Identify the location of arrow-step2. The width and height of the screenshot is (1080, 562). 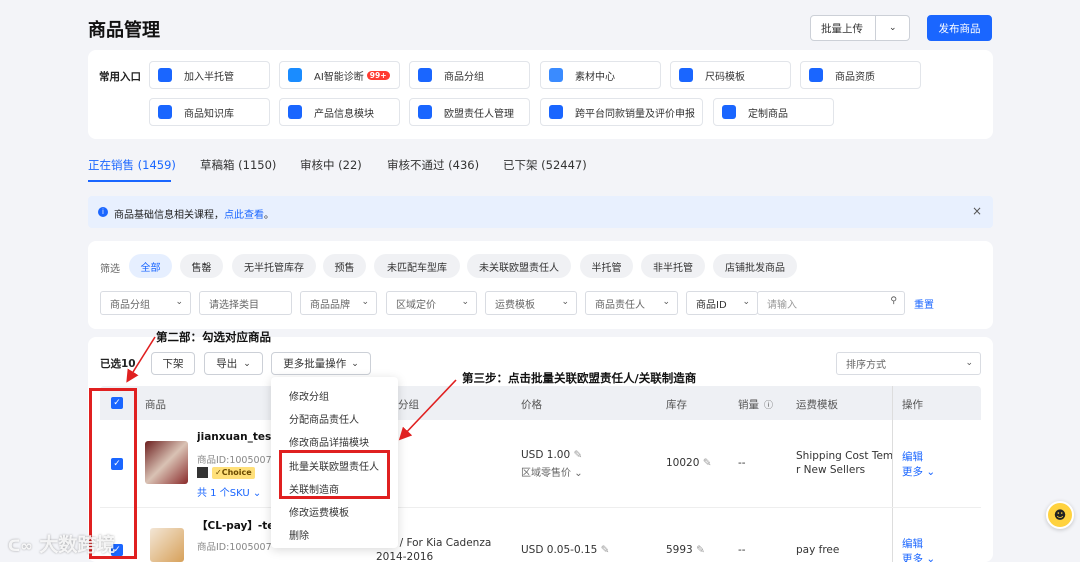
(141, 359).